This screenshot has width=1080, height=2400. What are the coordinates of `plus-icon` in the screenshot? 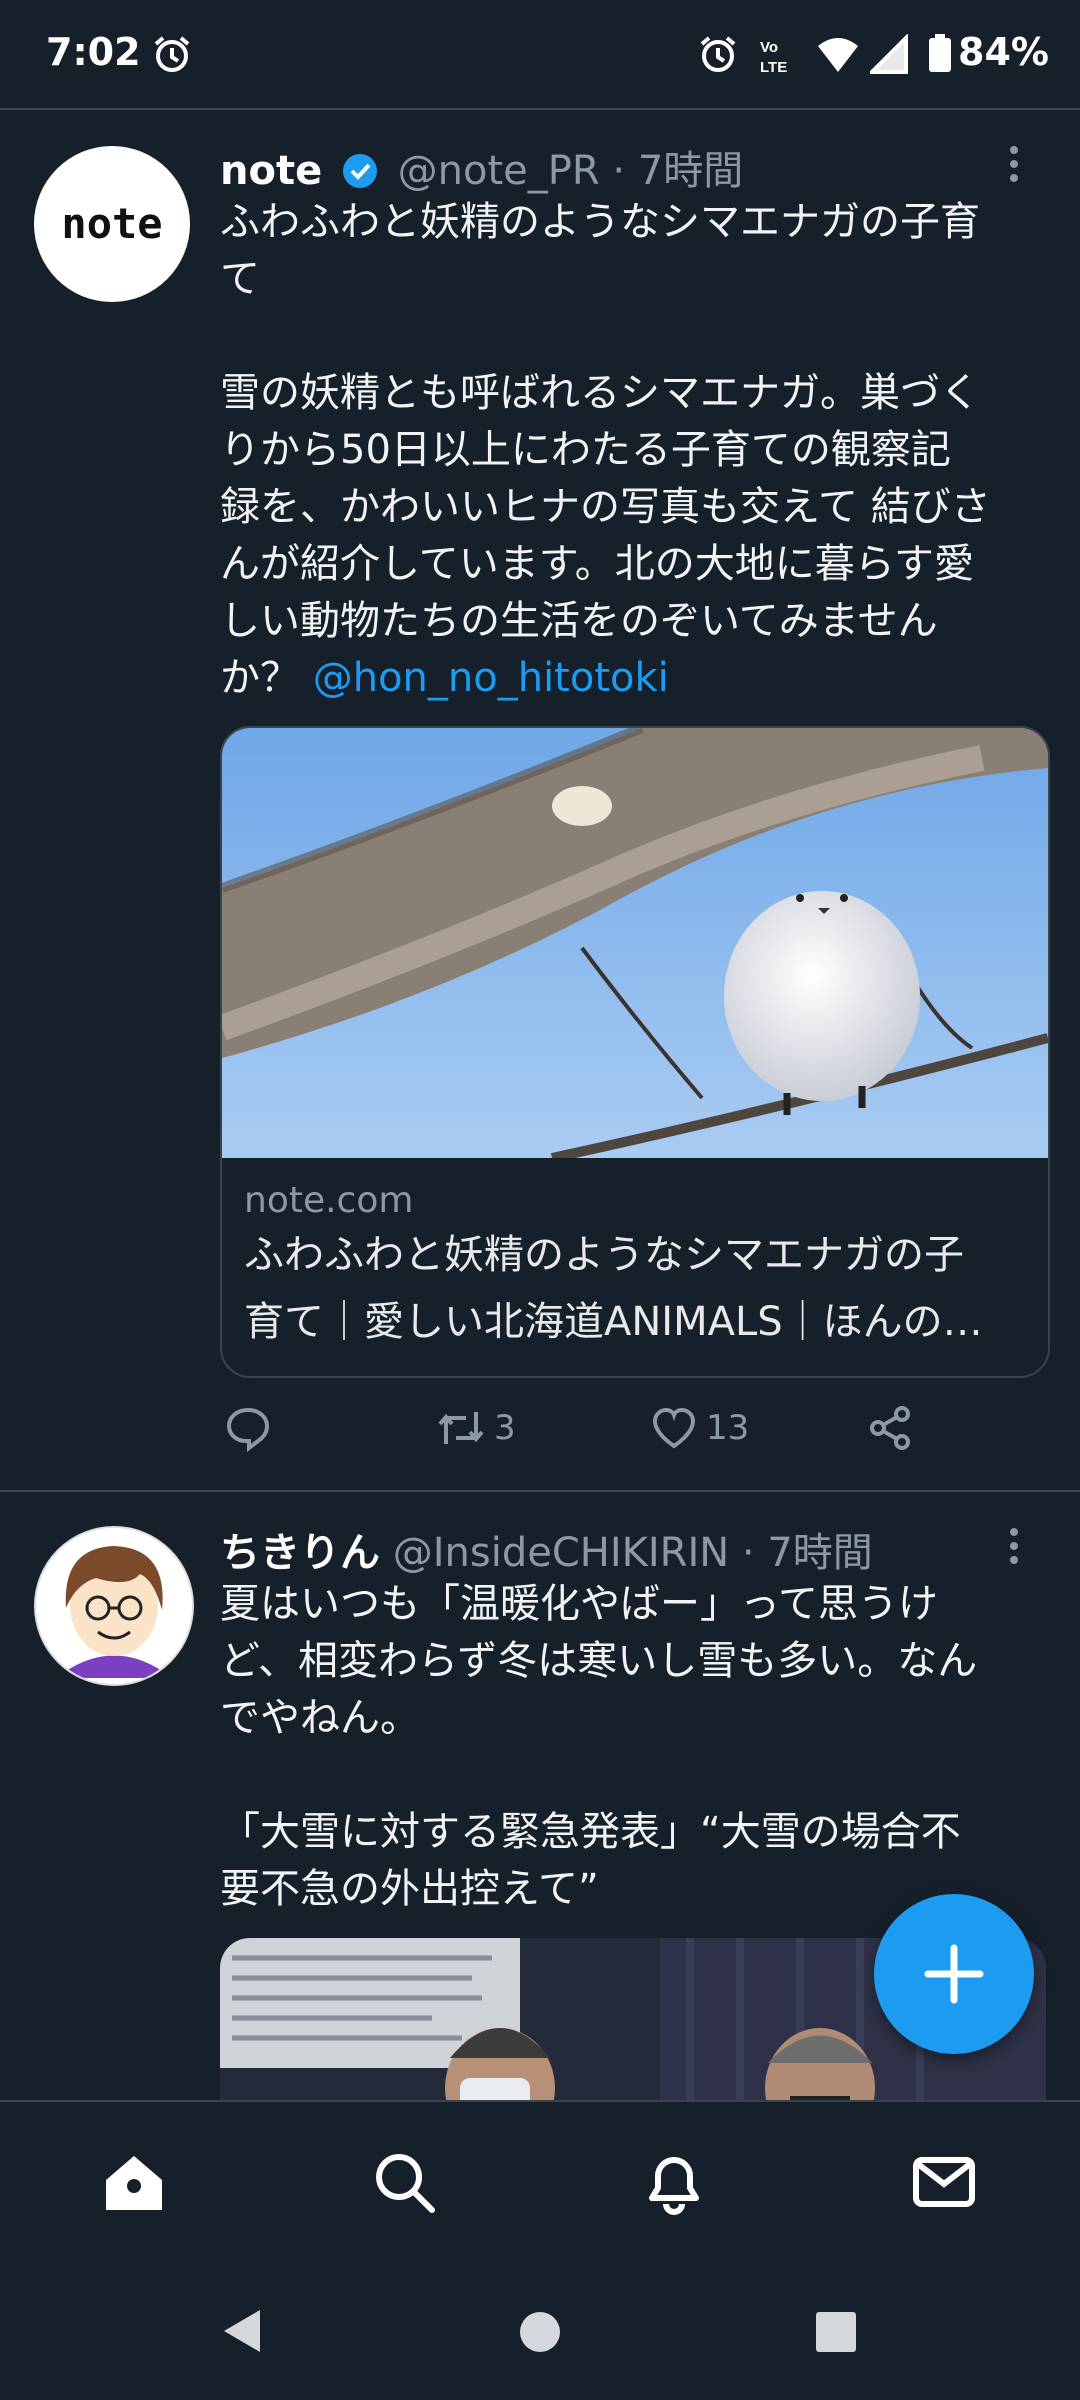 It's located at (954, 1974).